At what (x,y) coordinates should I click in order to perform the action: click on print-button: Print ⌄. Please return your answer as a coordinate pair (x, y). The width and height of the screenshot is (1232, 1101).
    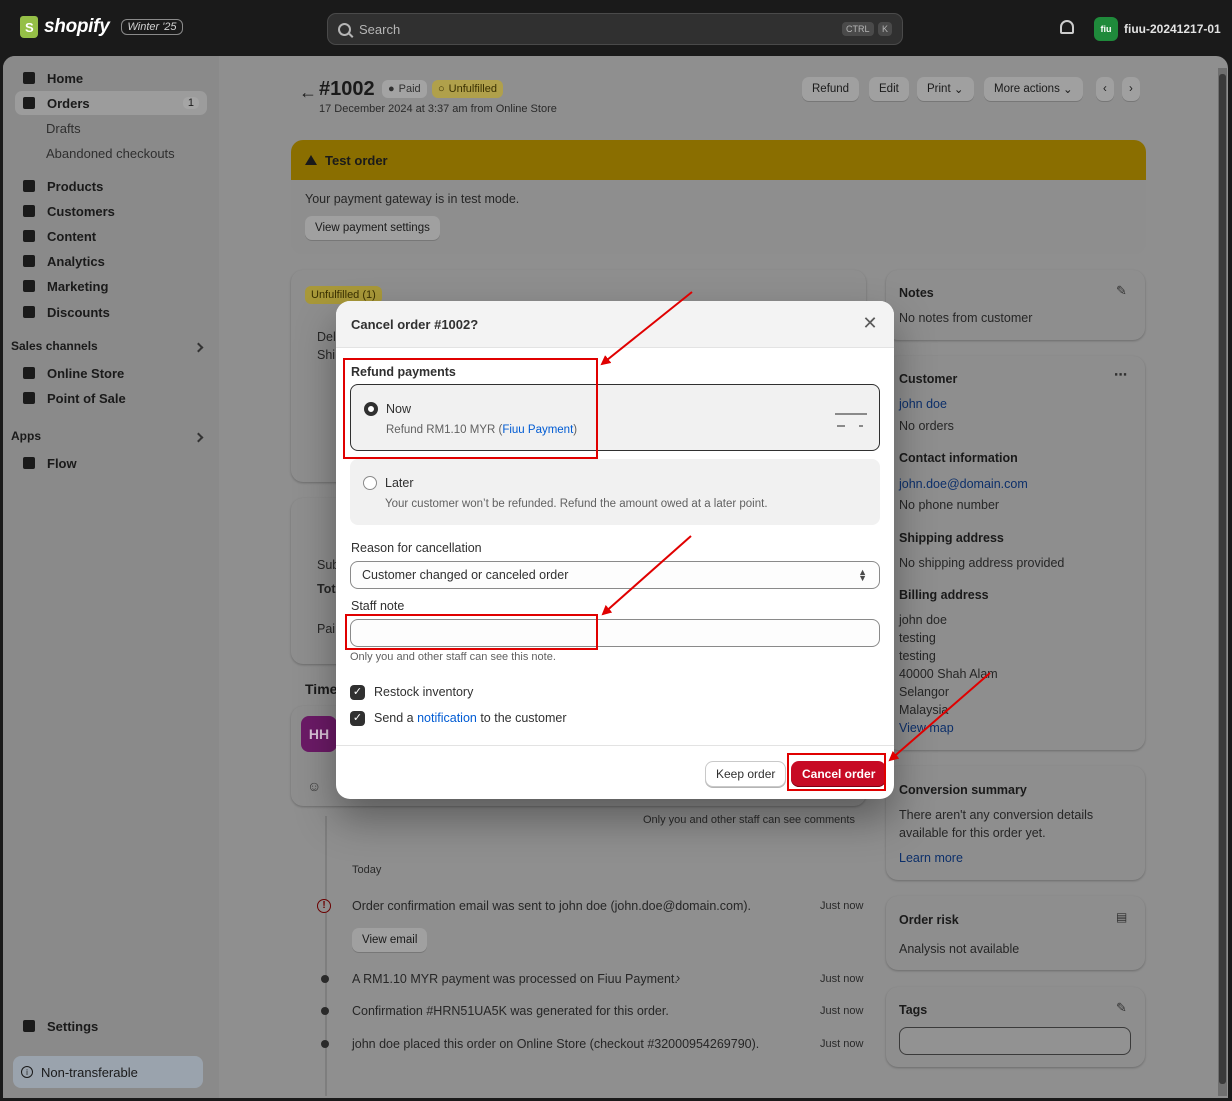
    Looking at the image, I should click on (945, 89).